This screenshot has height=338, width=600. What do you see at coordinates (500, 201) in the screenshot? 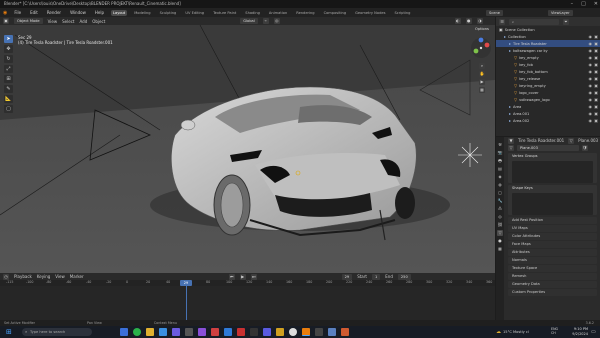
I see `wrench-icon: 🔧` at bounding box center [500, 201].